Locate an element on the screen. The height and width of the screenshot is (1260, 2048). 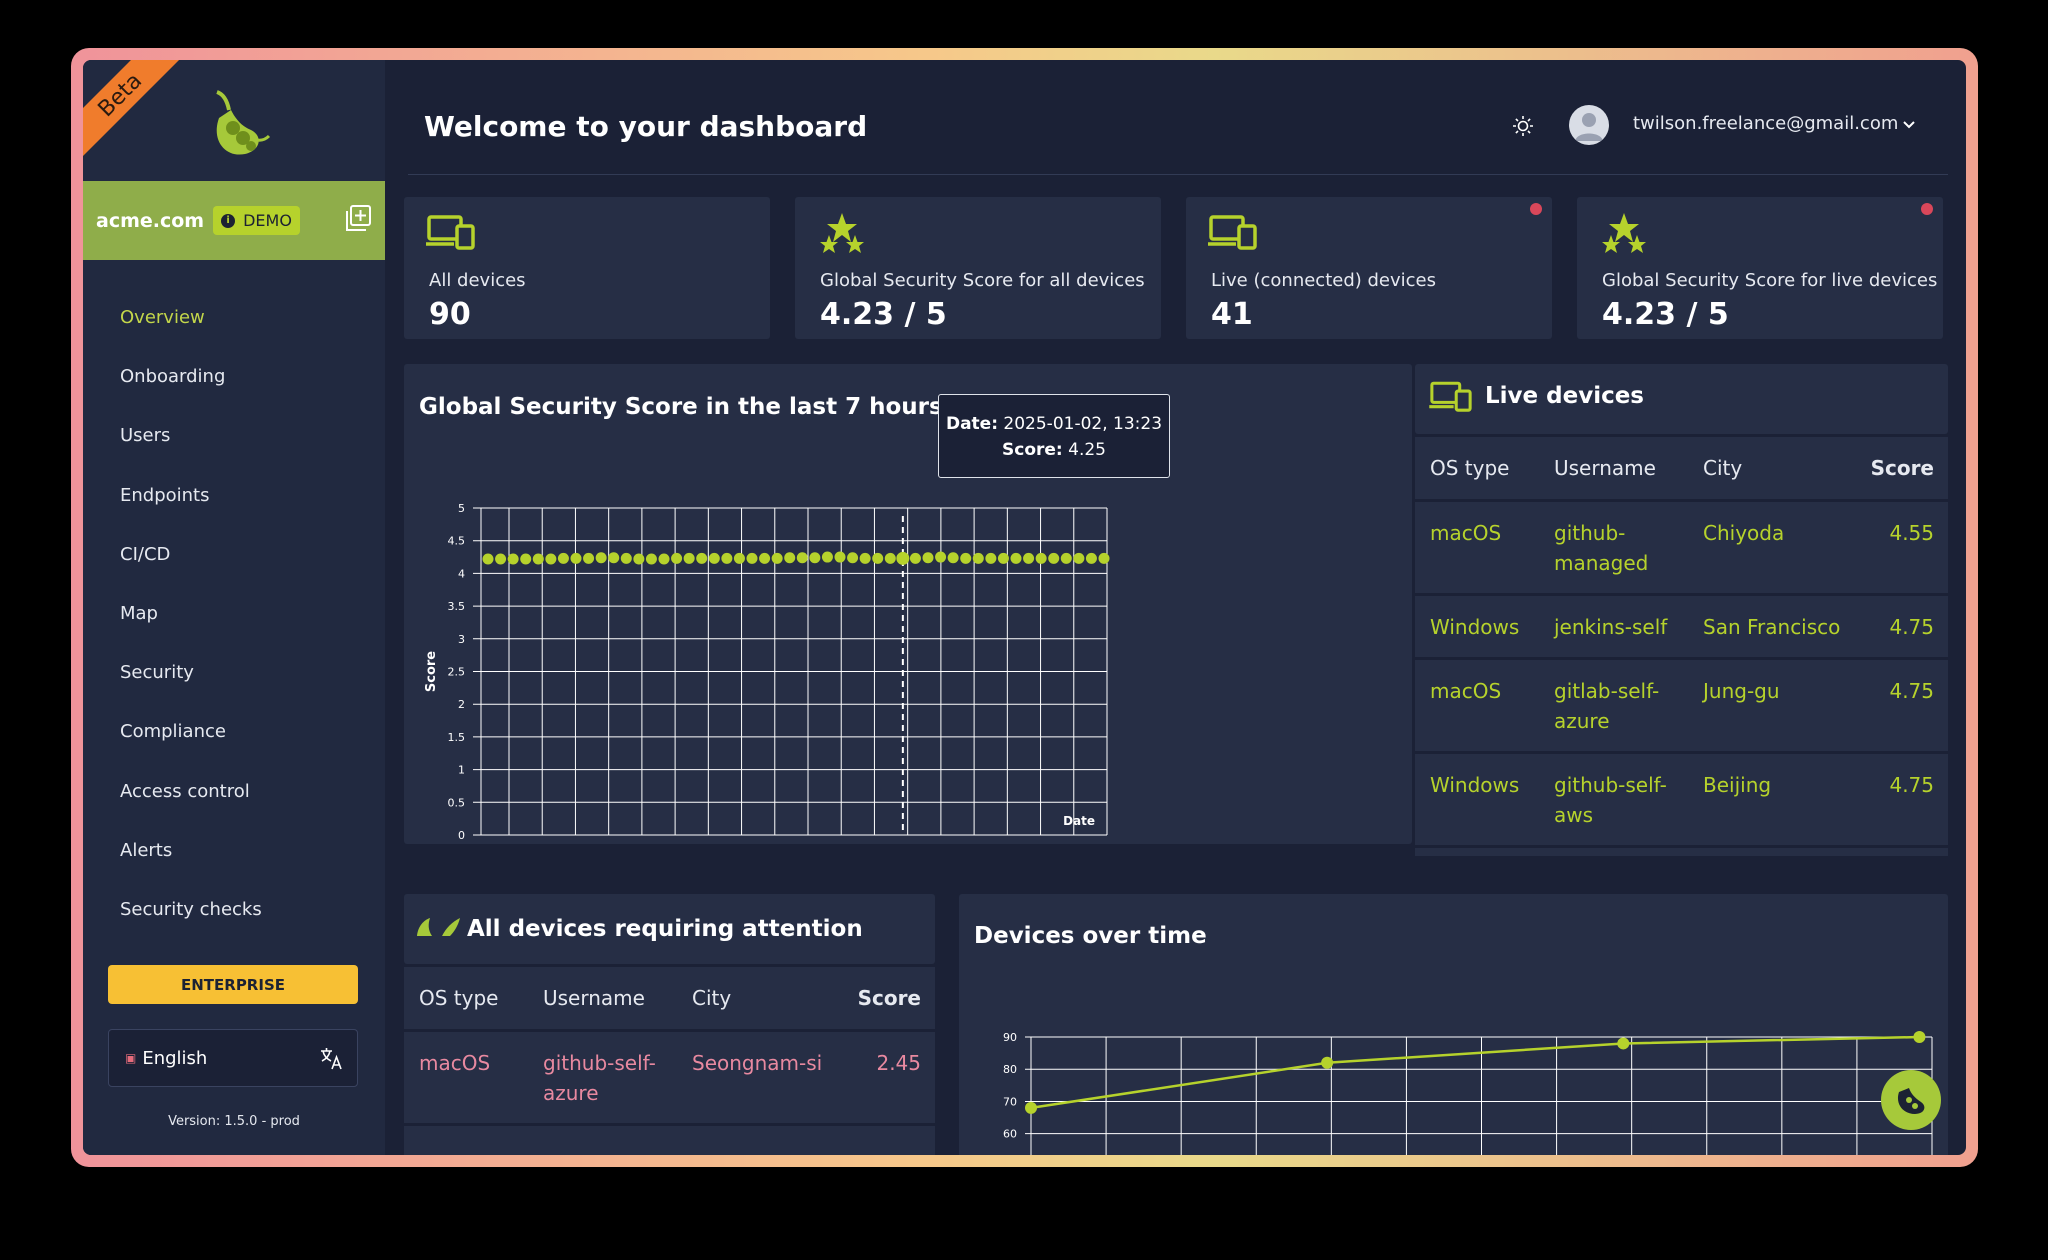
stat-label: All devices is located at coordinates (477, 280).